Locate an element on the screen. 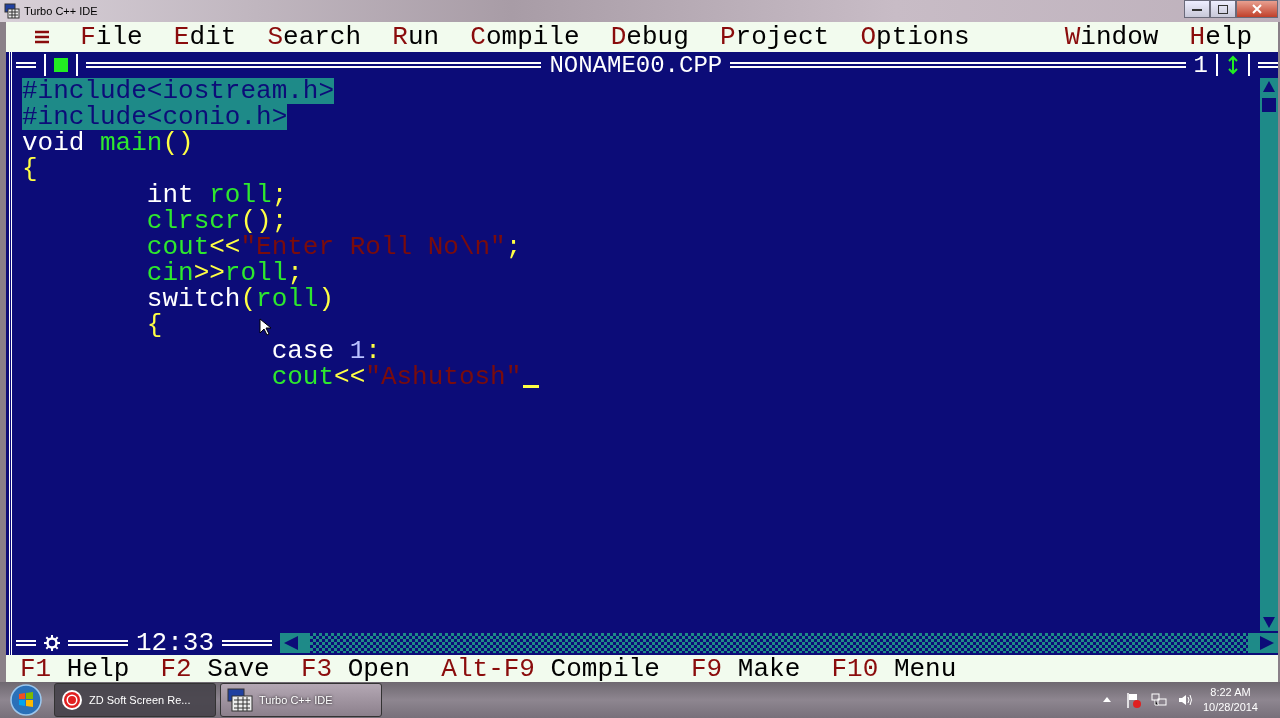 The image size is (1280, 718). vertical-scrollbar is located at coordinates (1269, 354).